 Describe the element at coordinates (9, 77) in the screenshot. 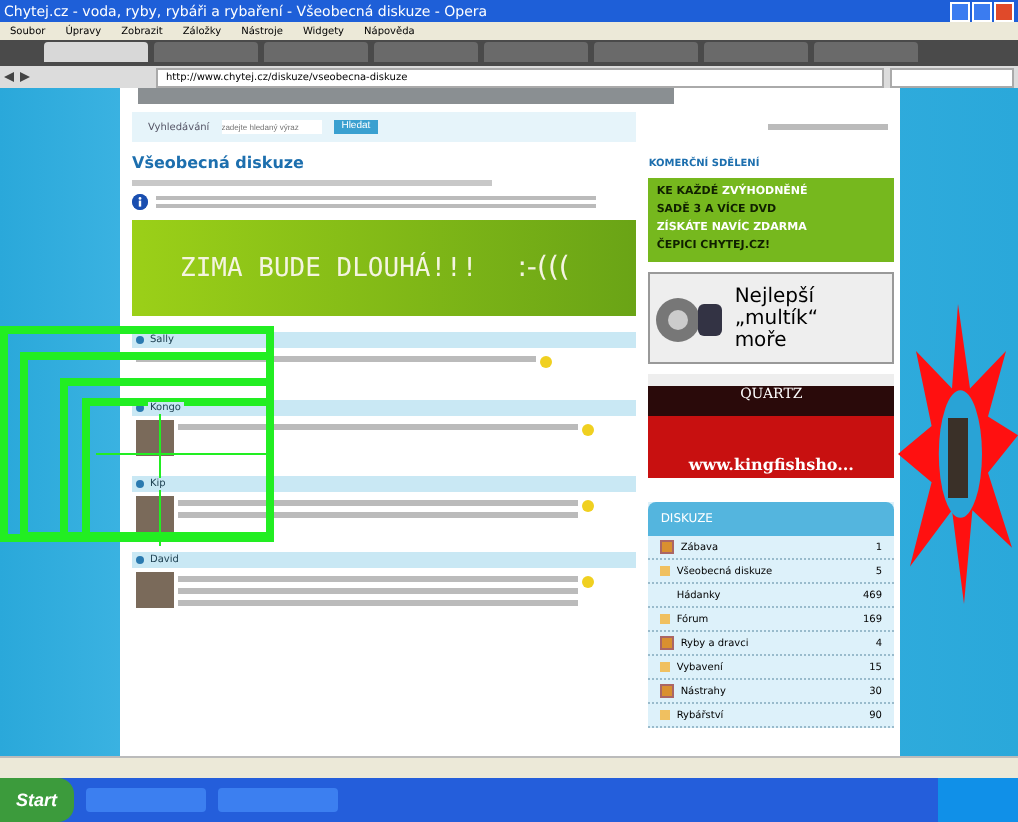

I see `back-icon` at that location.